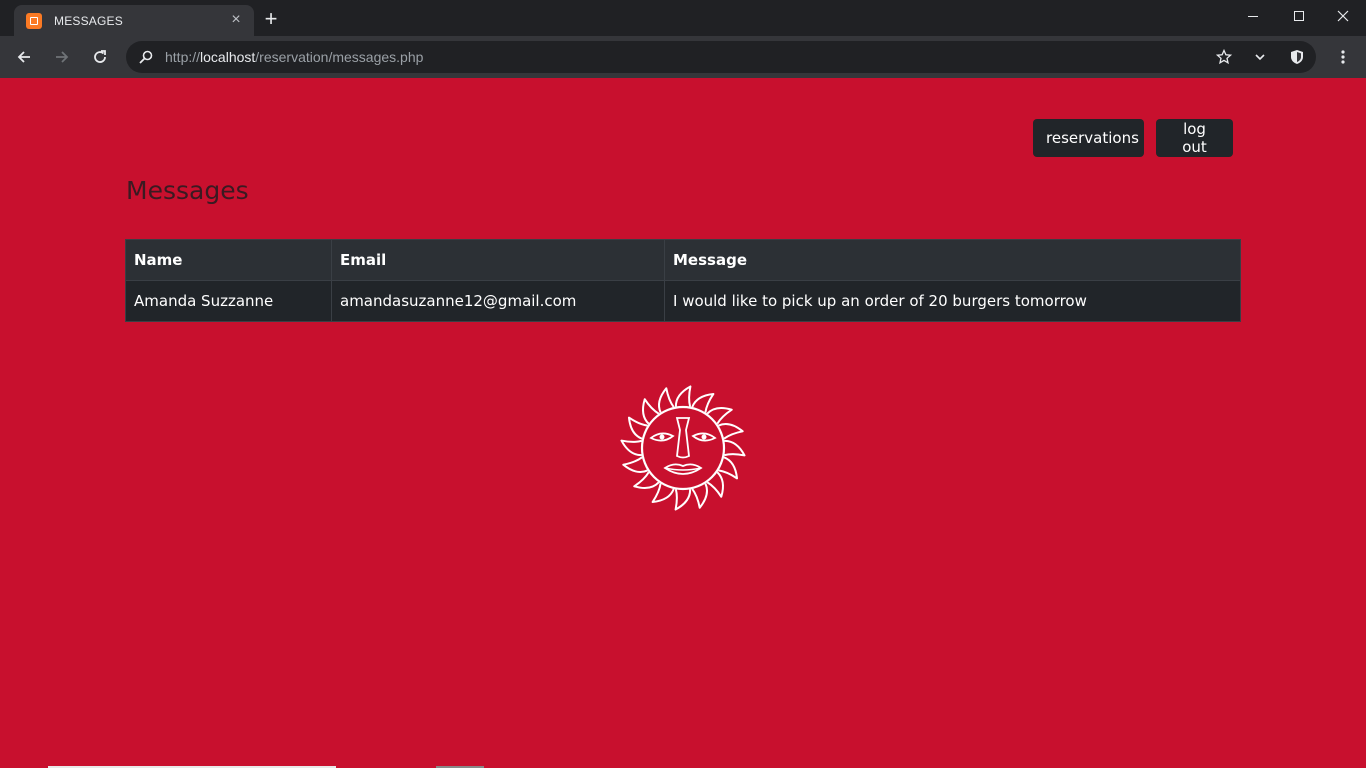 This screenshot has width=1366, height=768. Describe the element at coordinates (271, 19) in the screenshot. I see `plus-icon: +` at that location.